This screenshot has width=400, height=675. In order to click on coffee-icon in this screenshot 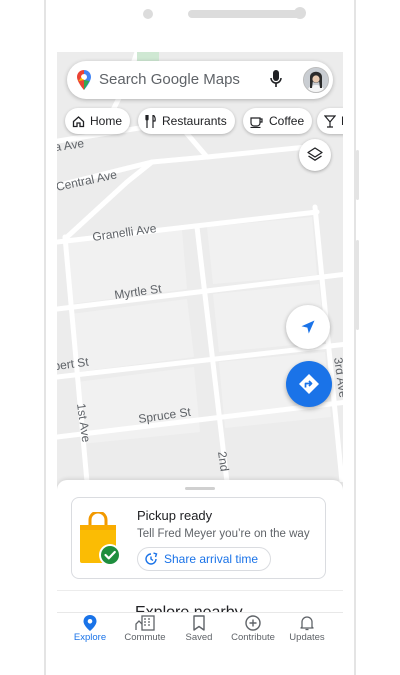, I will do `click(256, 122)`.